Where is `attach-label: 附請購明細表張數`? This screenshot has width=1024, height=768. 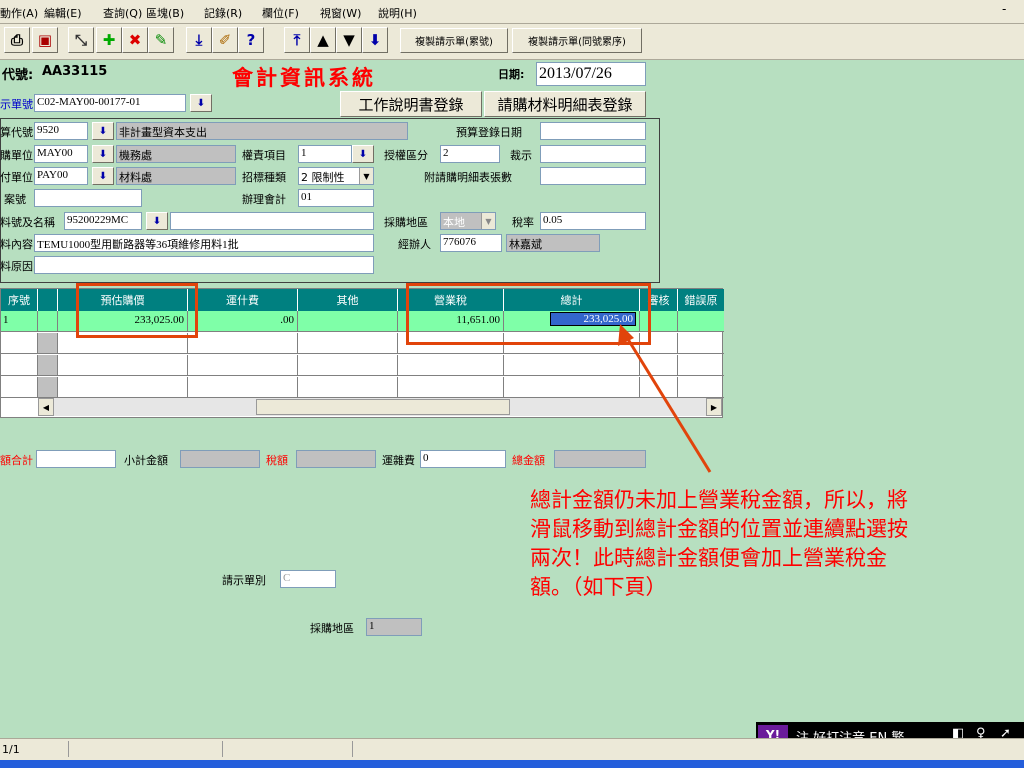
attach-label: 附請購明細表張數 is located at coordinates (468, 177).